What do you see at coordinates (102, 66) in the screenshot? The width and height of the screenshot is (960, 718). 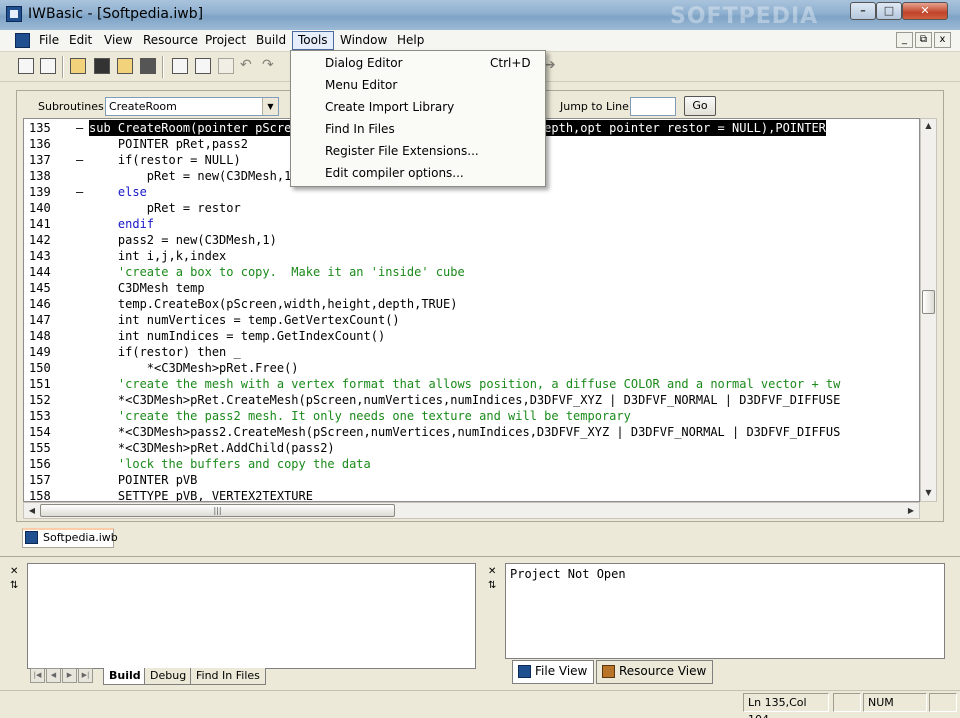 I see `save-icon` at bounding box center [102, 66].